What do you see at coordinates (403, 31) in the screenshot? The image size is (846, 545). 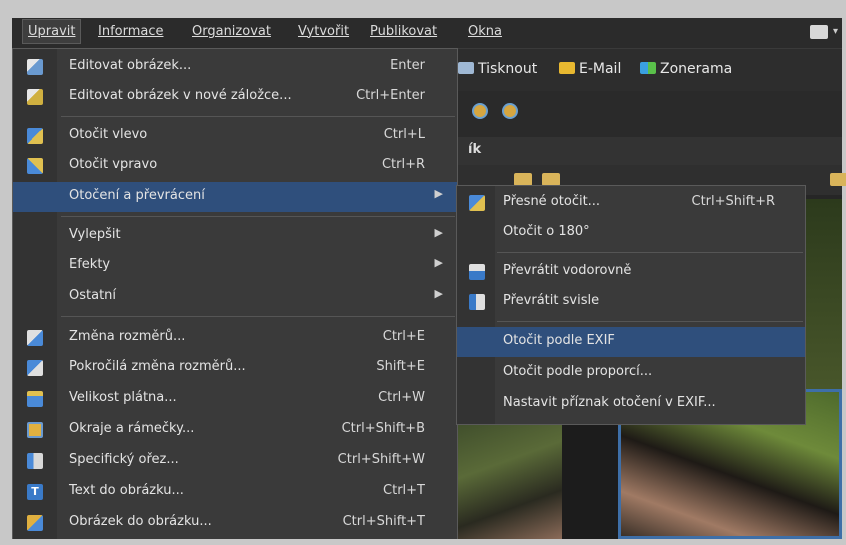 I see `menu-publikovat: Publikovat` at bounding box center [403, 31].